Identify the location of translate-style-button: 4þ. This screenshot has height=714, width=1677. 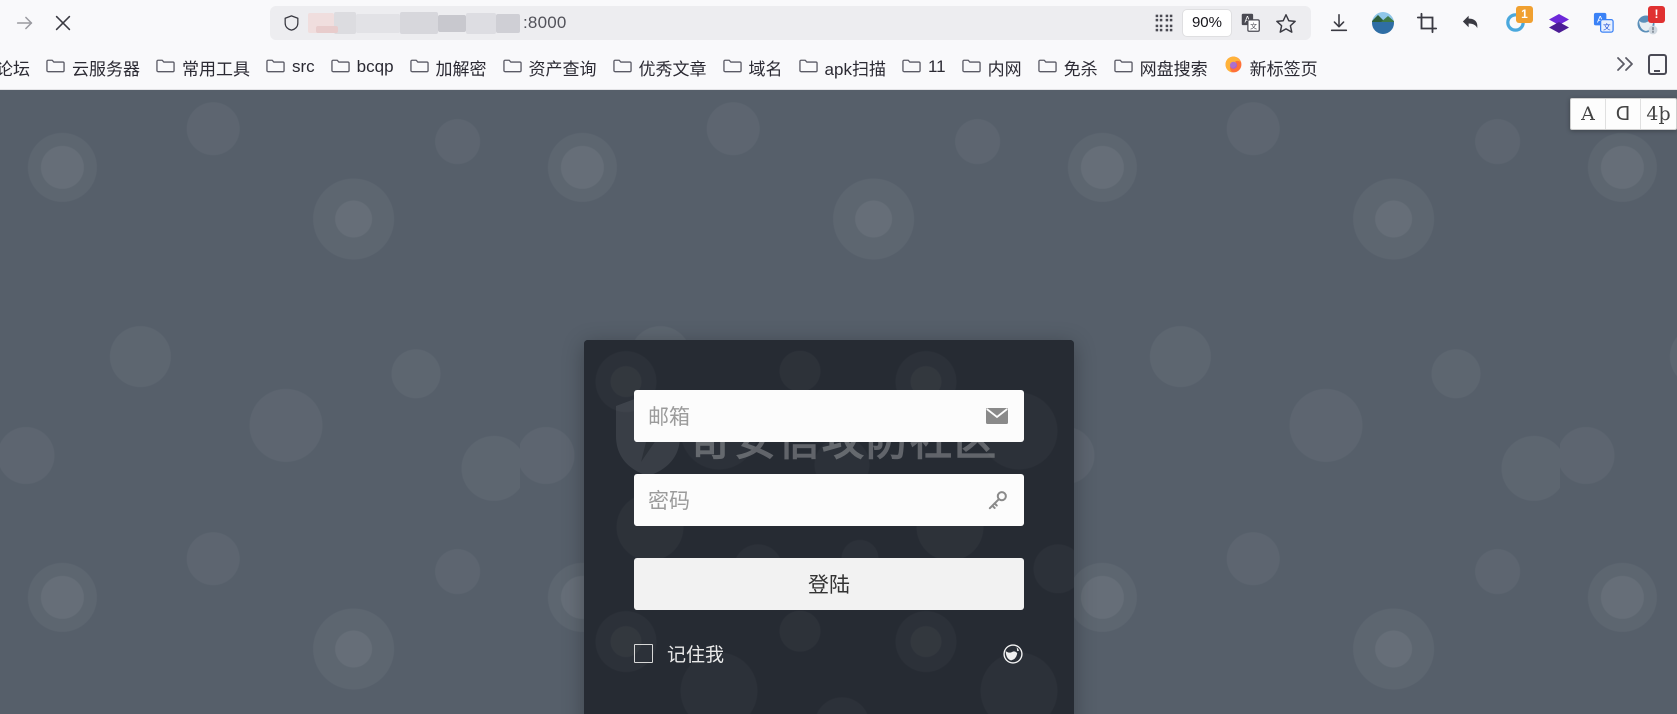
(1658, 114).